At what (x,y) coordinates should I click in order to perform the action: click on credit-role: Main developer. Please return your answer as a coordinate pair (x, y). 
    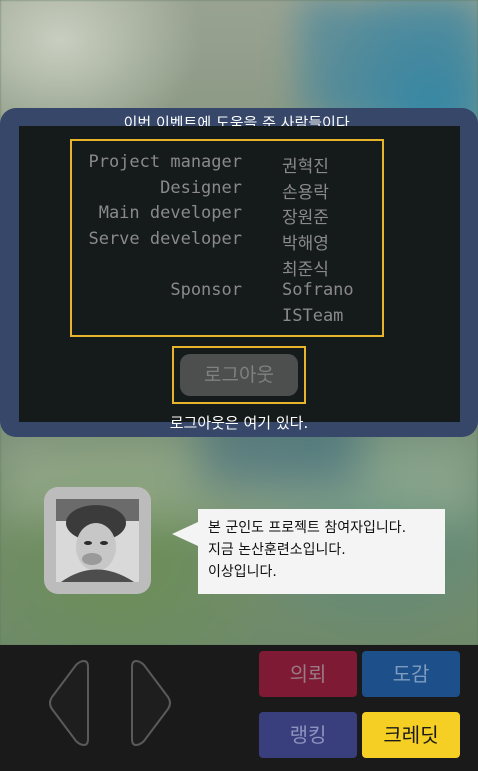
    Looking at the image, I should click on (170, 213).